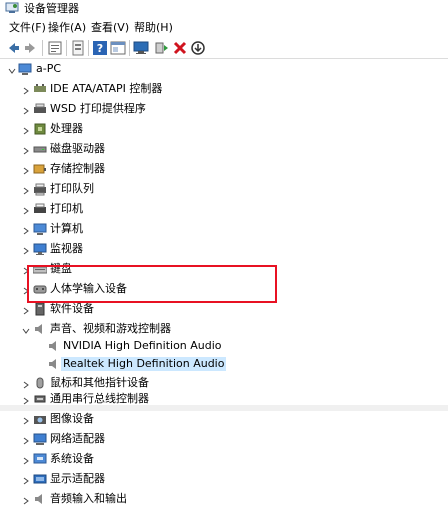  Describe the element at coordinates (99, 398) in the screenshot. I see `tree-item-label: 通用串行总线控制器` at that location.